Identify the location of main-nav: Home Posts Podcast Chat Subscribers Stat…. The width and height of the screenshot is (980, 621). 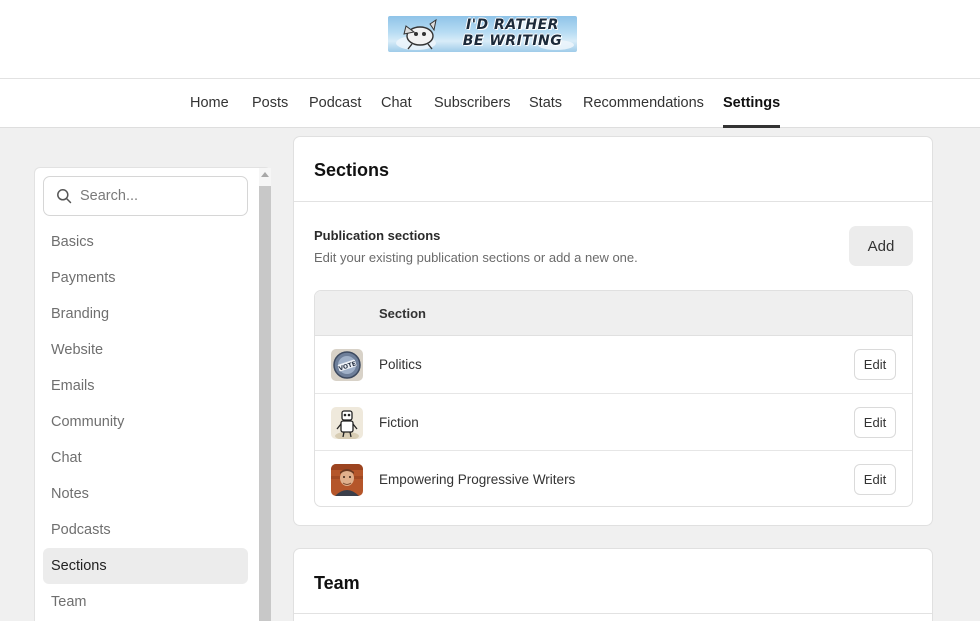
(490, 103).